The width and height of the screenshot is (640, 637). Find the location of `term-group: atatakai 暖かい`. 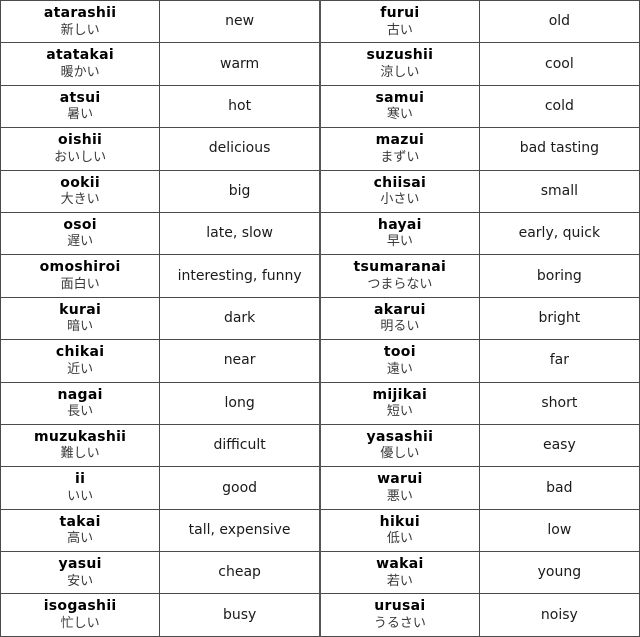

term-group: atatakai 暖かい is located at coordinates (80, 63).